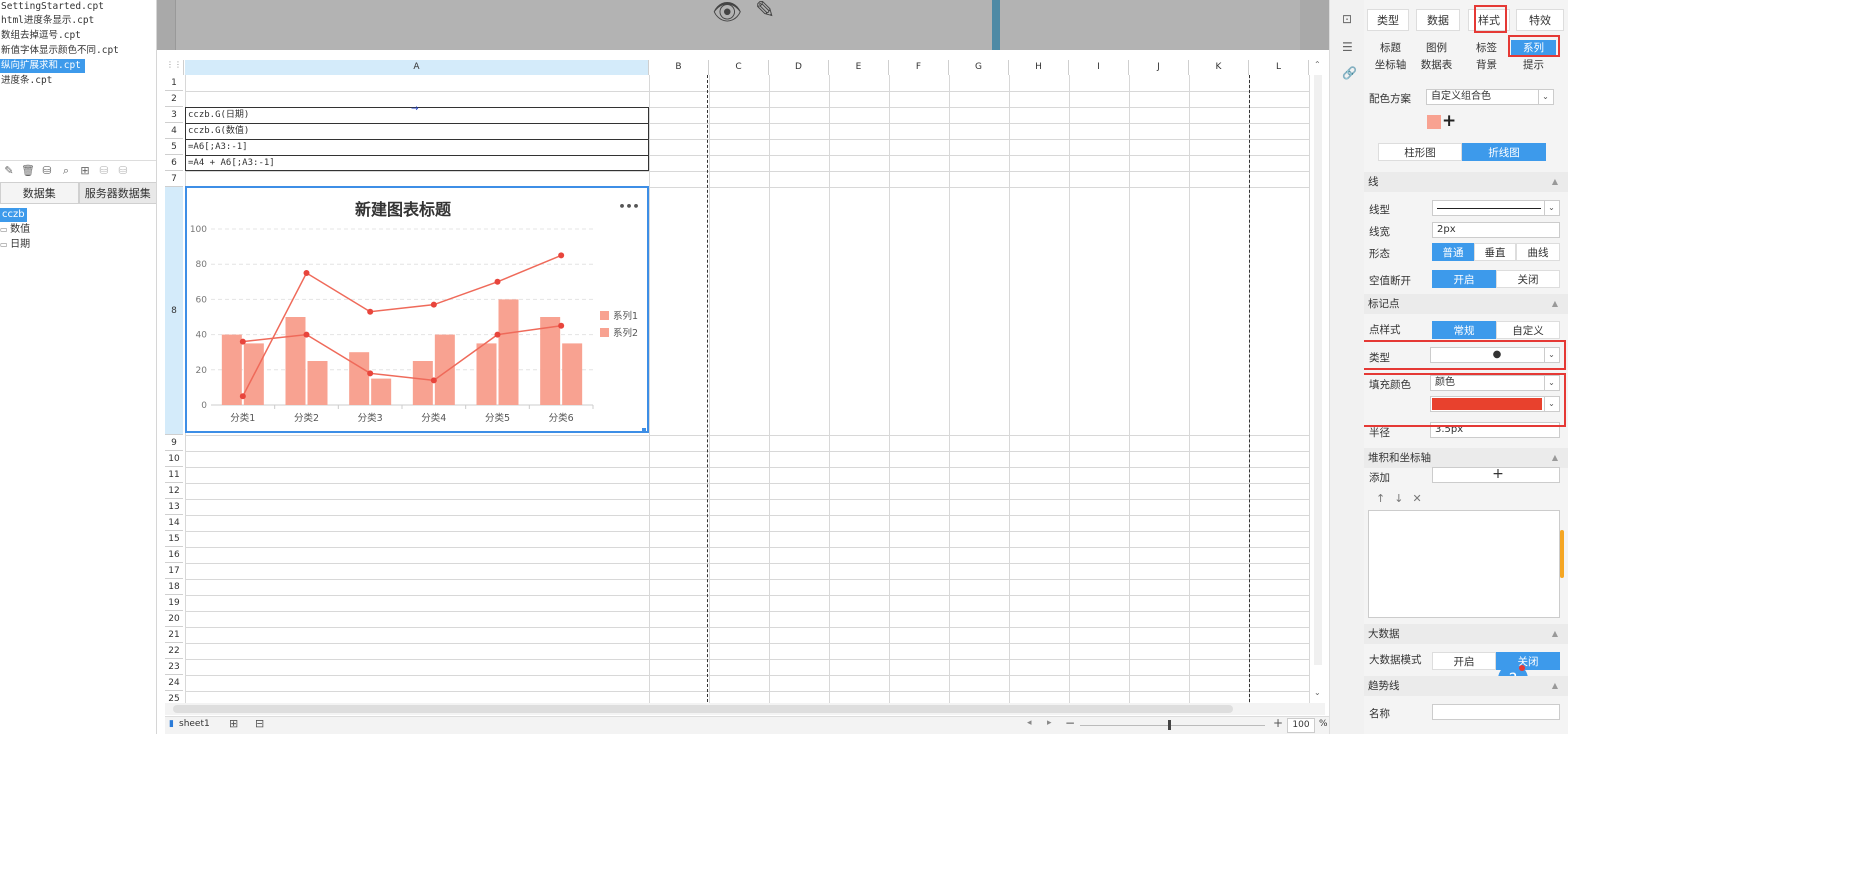  Describe the element at coordinates (1464, 564) in the screenshot. I see `stack-list` at that location.